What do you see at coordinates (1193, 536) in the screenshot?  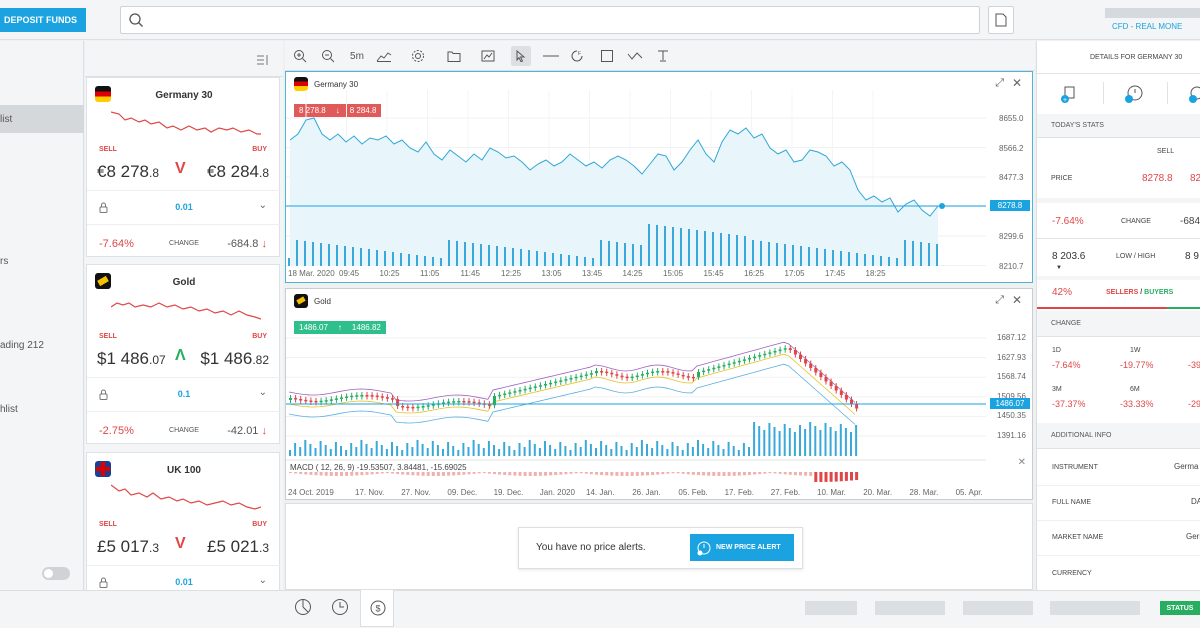 I see `info-value: Gern` at bounding box center [1193, 536].